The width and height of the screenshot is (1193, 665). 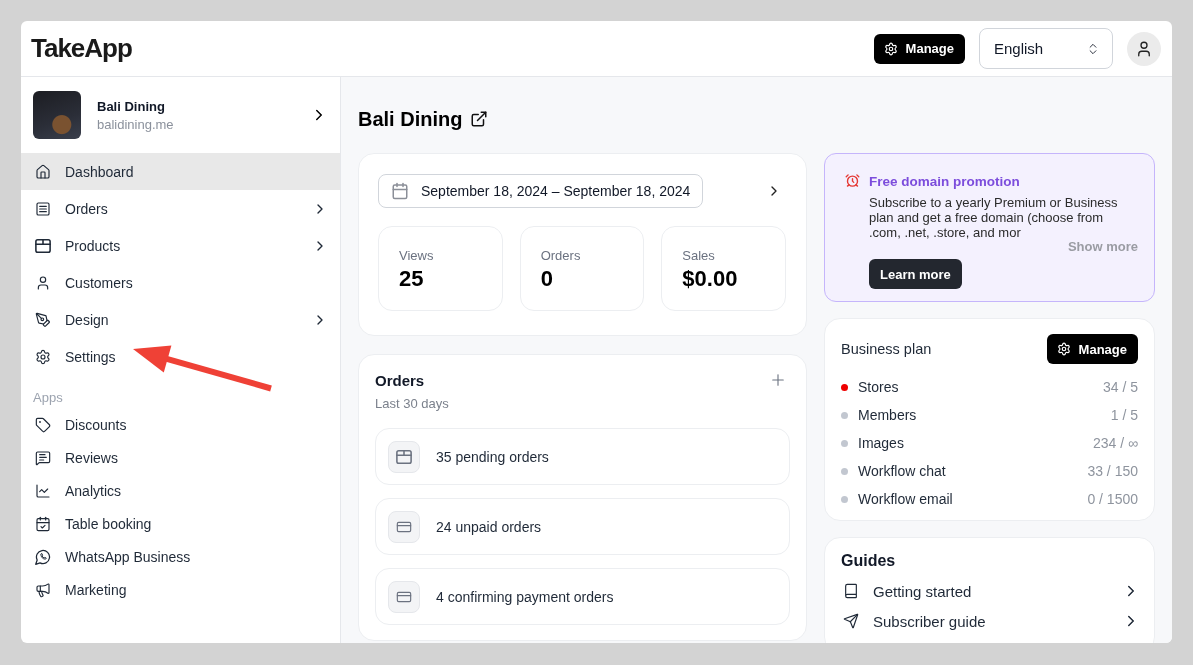 I want to click on stat-value: 25, so click(x=411, y=279).